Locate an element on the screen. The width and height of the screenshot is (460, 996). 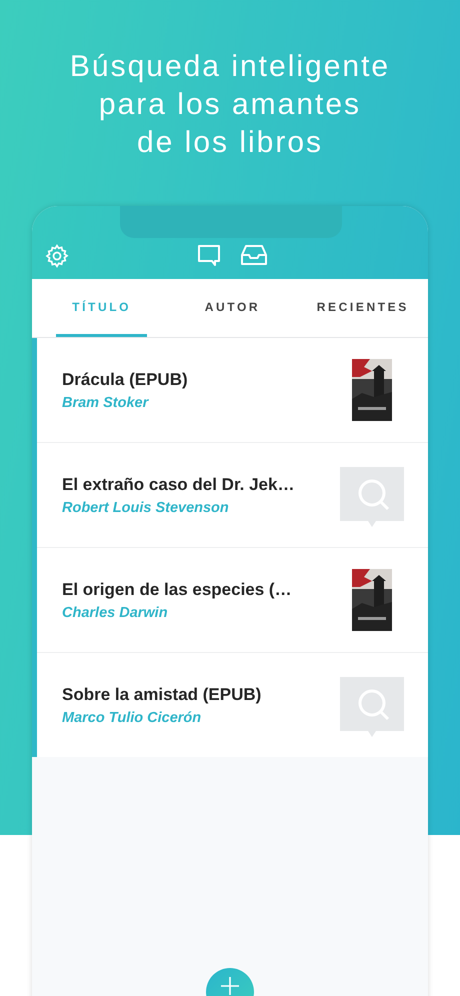
book-title: Drácula (EPUB) is located at coordinates (125, 380).